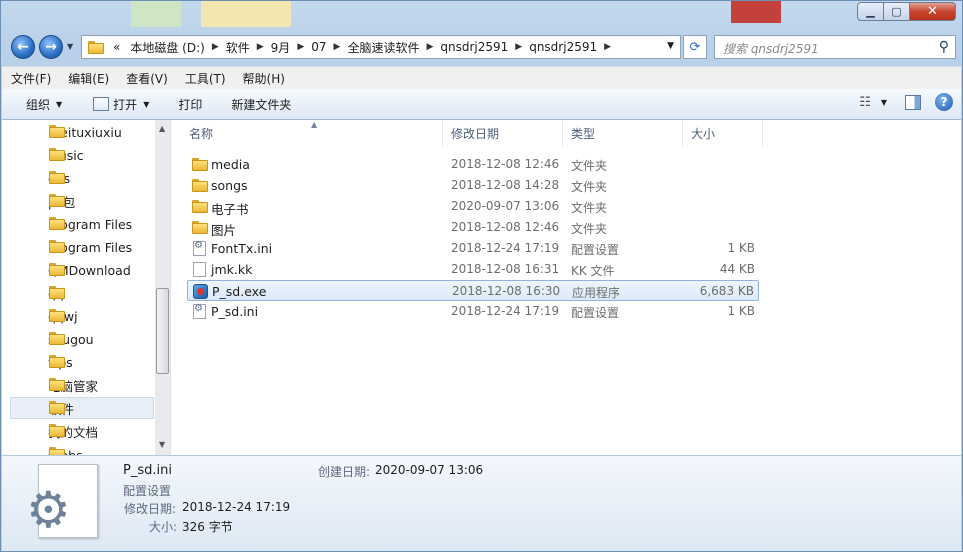 This screenshot has height=552, width=963. I want to click on nav-item-sougou: sougou, so click(82, 339).